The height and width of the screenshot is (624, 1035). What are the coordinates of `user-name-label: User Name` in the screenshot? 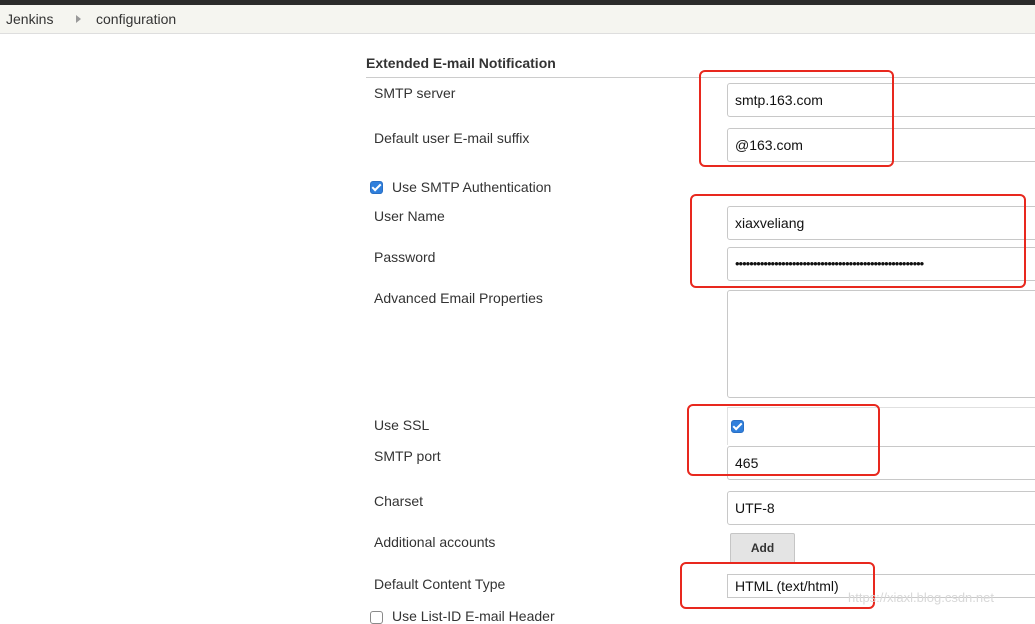 It's located at (409, 216).